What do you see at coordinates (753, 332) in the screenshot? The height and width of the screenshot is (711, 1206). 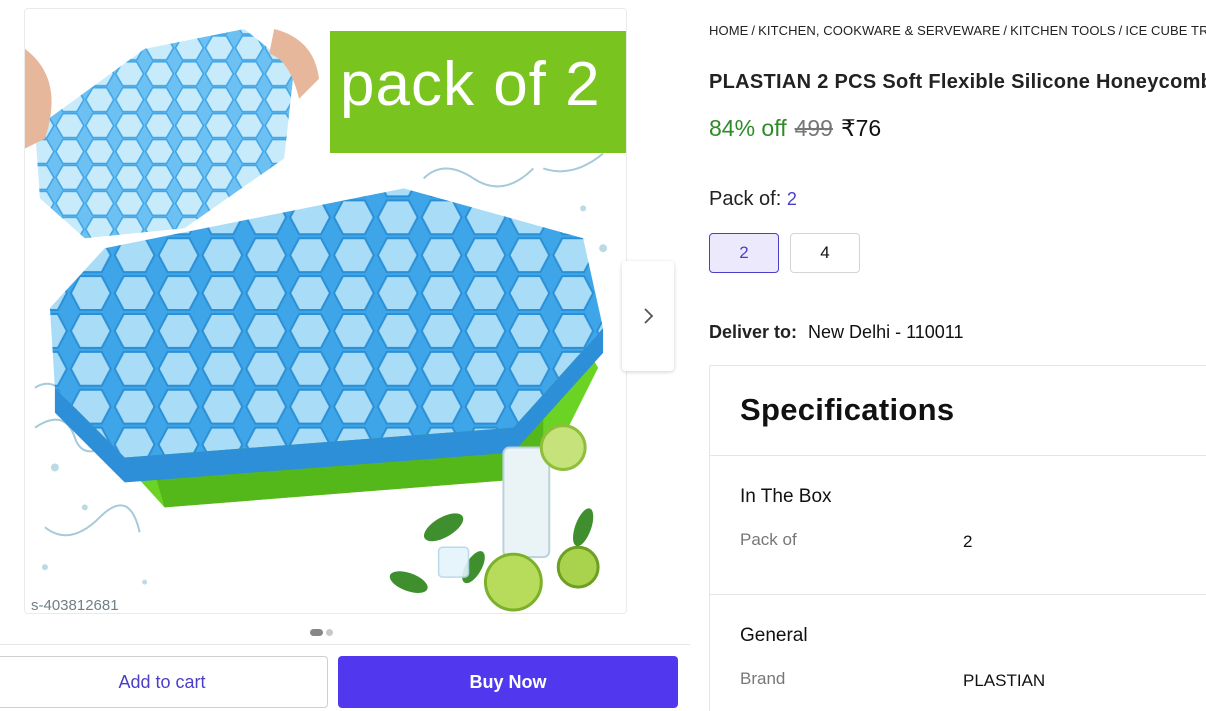 I see `deliver-to-label: Deliver to:` at bounding box center [753, 332].